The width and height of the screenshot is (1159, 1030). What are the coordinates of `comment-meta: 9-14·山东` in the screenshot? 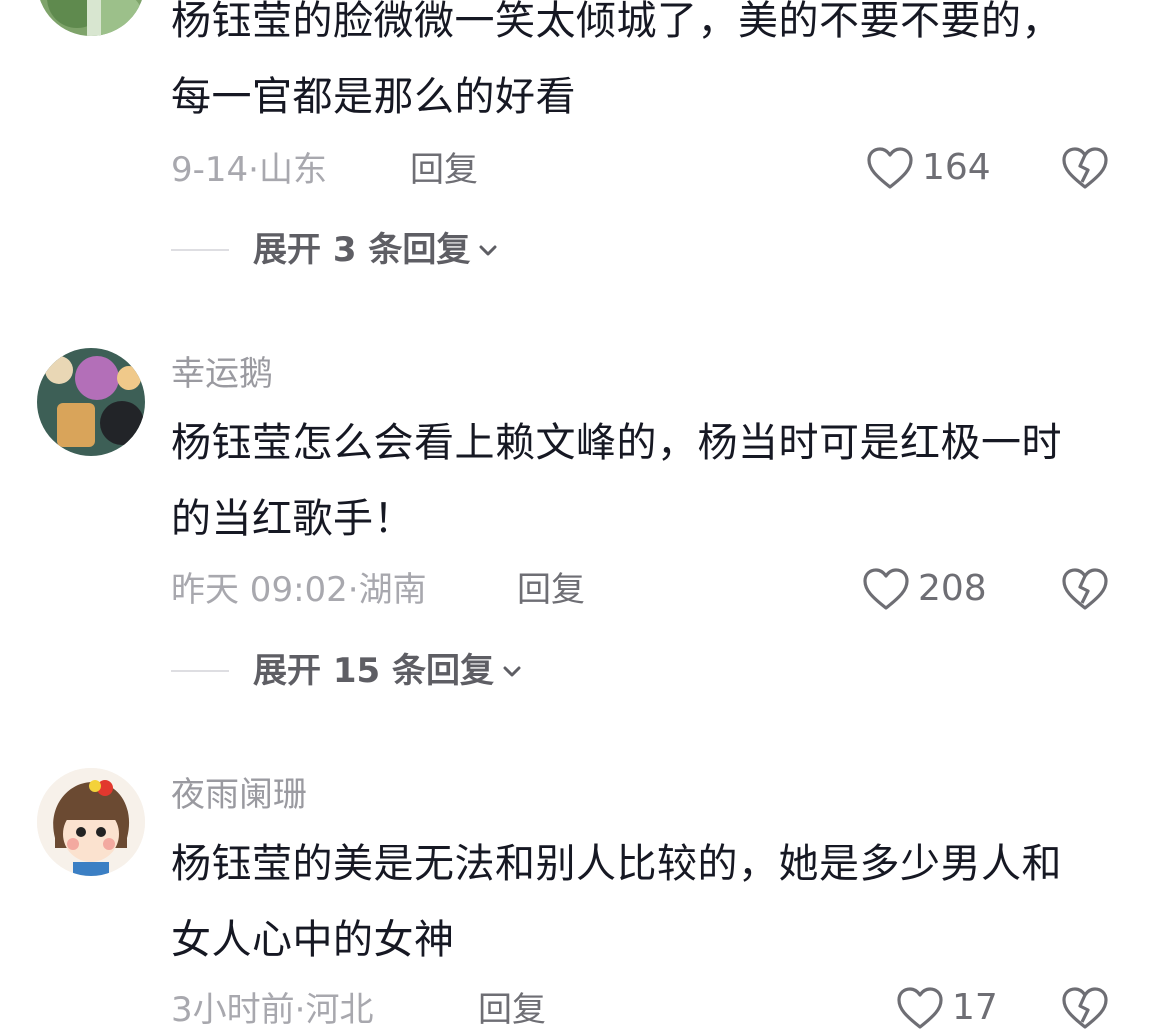 It's located at (249, 170).